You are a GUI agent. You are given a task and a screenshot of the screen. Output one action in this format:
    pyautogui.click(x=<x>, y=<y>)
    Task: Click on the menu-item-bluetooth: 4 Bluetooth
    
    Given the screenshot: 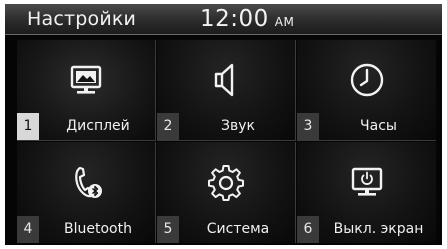 What is the action you would take?
    pyautogui.click(x=86, y=192)
    